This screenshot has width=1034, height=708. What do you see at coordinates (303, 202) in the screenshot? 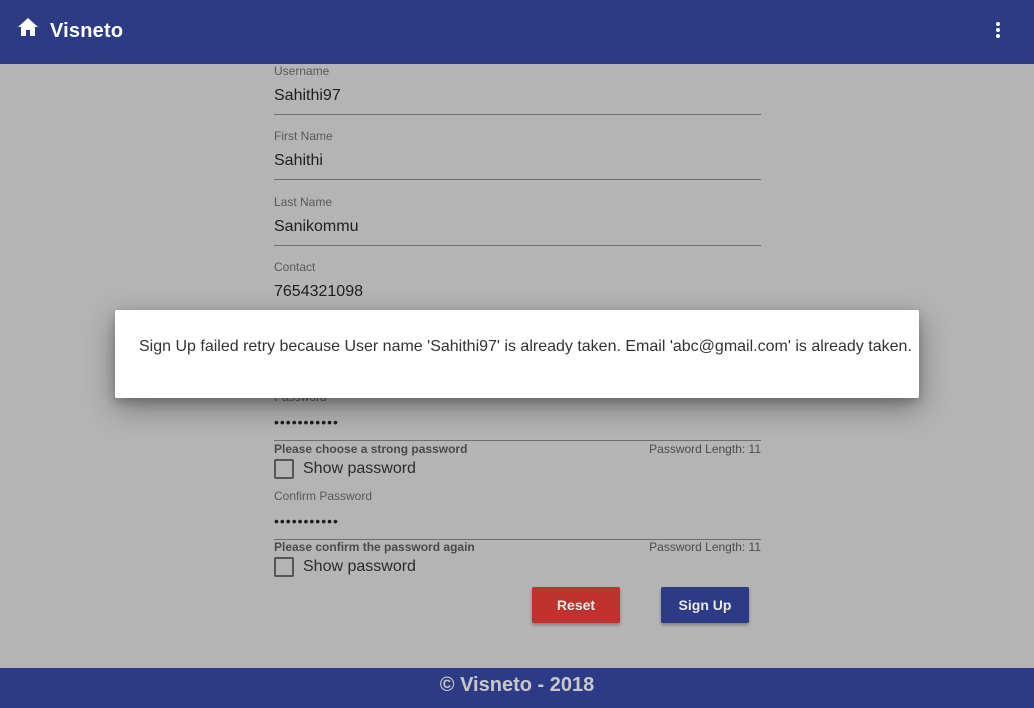
I see `last-name-label: Last Name` at bounding box center [303, 202].